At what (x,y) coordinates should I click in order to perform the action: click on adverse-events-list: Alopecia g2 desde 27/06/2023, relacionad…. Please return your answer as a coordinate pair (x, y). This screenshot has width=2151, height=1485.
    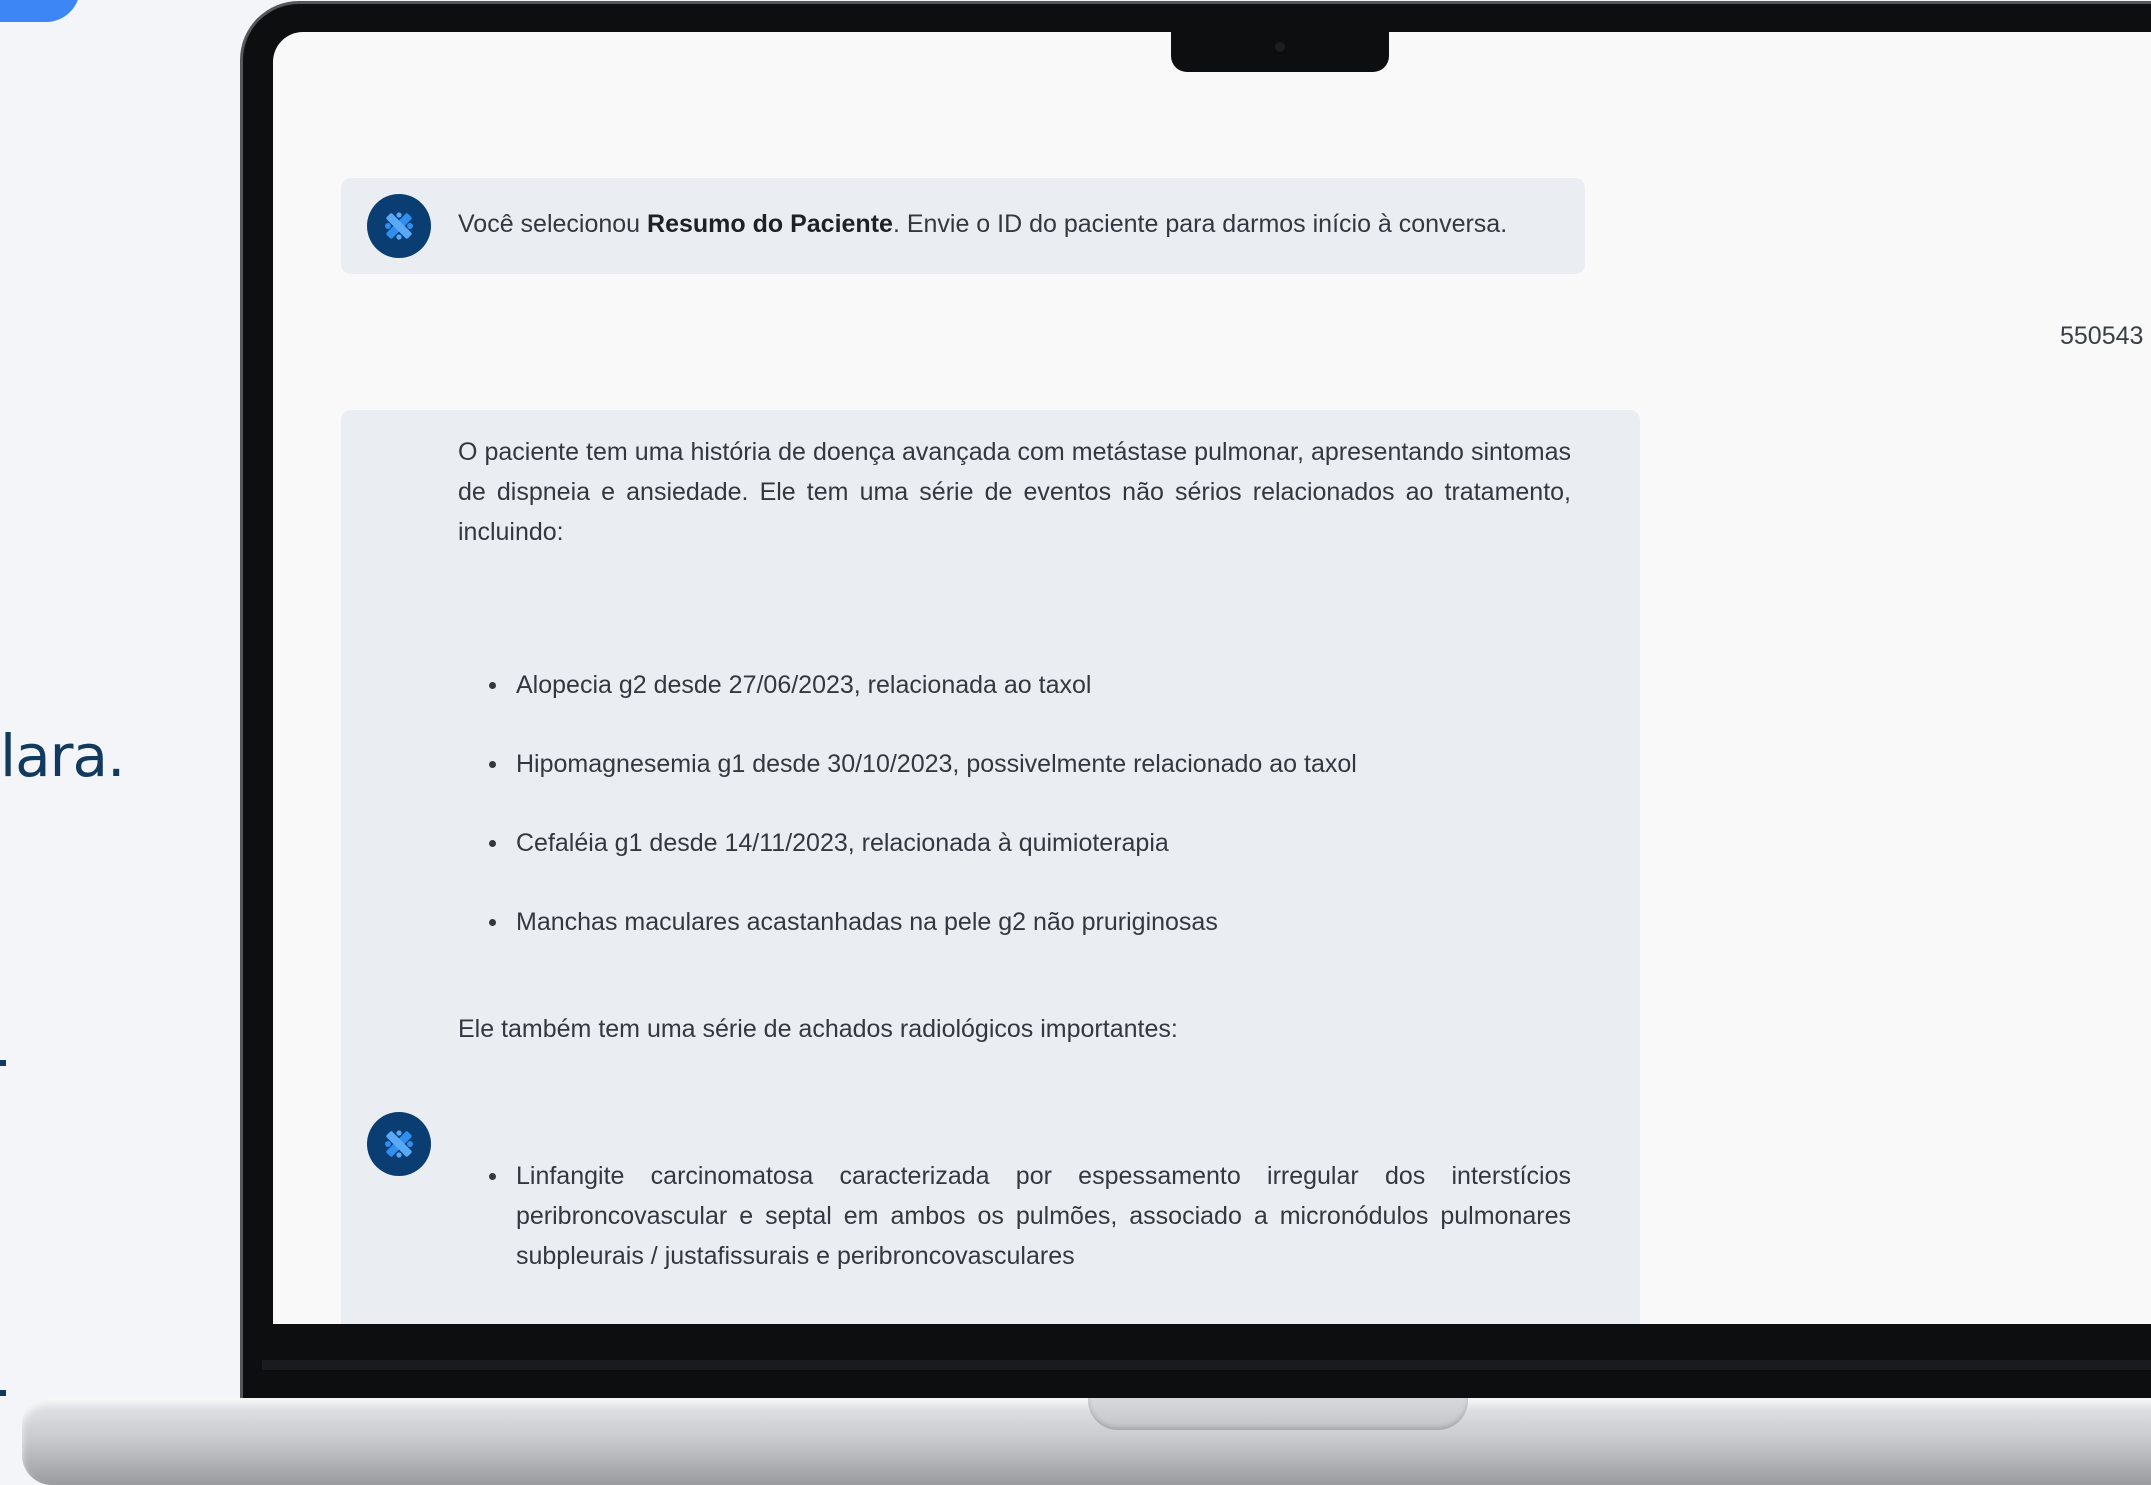
    Looking at the image, I should click on (1014, 803).